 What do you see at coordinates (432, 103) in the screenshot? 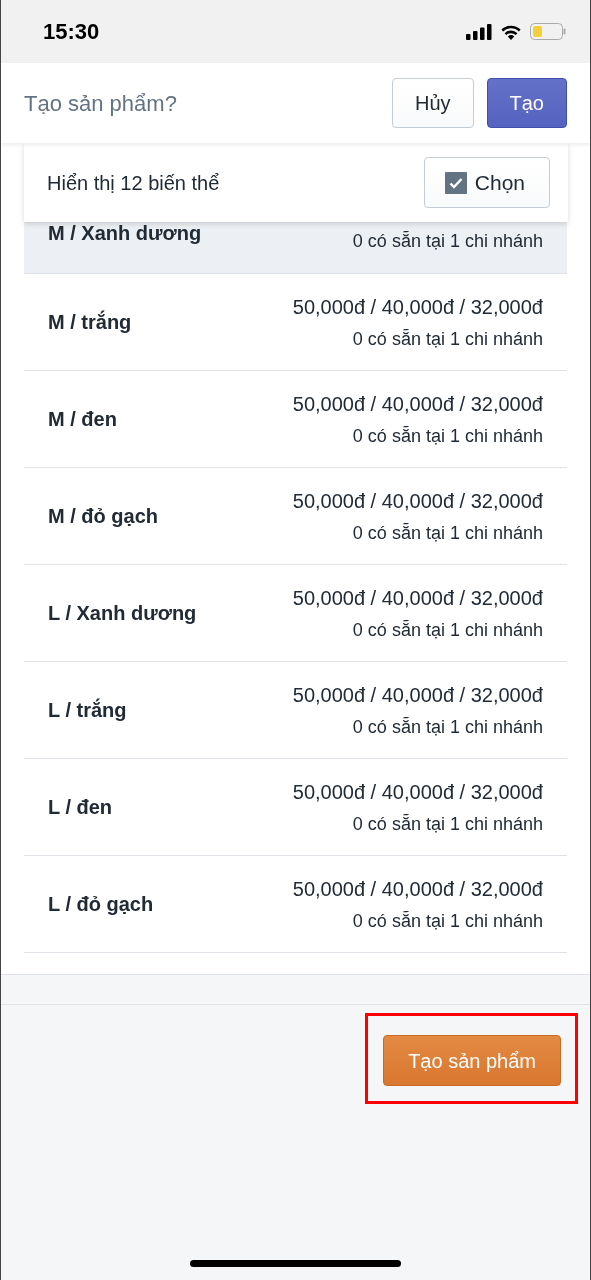
I see `cancel-button: Hủy` at bounding box center [432, 103].